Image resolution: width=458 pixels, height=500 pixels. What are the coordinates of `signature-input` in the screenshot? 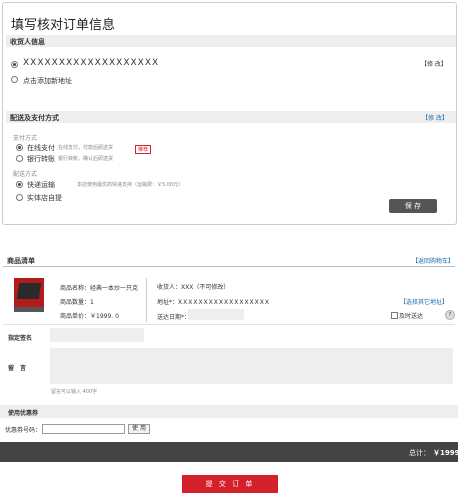 It's located at (97, 335).